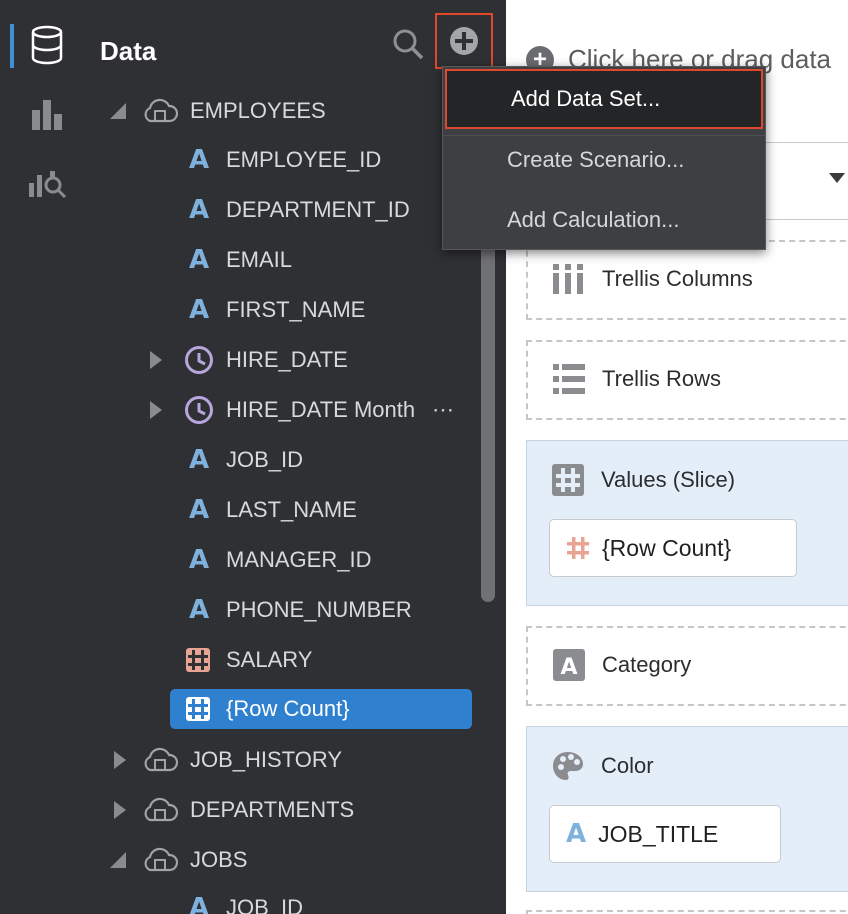 The width and height of the screenshot is (848, 914). I want to click on tree-column-jobs-job-id: A JOB_ID, so click(279, 901).